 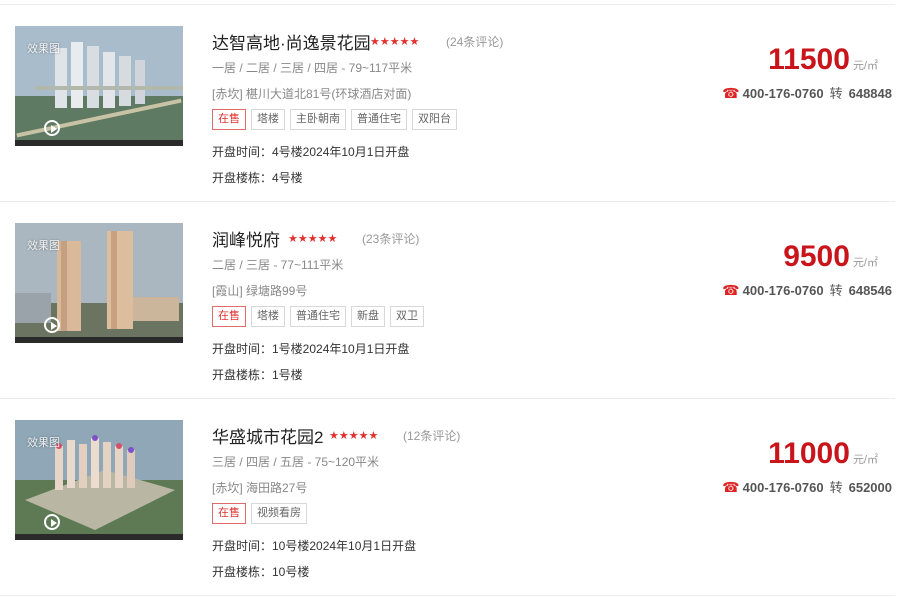 I want to click on address: [霞山] 绿塘路99号, so click(x=260, y=291).